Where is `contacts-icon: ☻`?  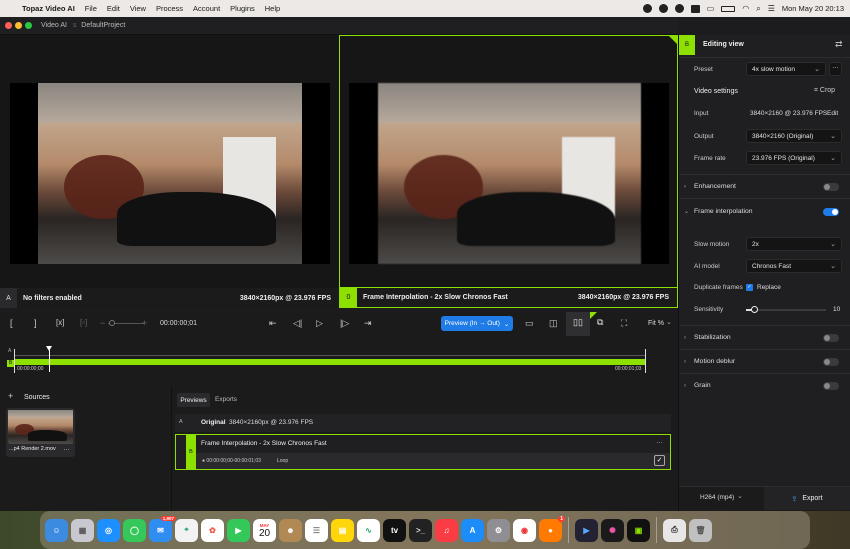
contacts-icon: ☻ is located at coordinates (290, 530).